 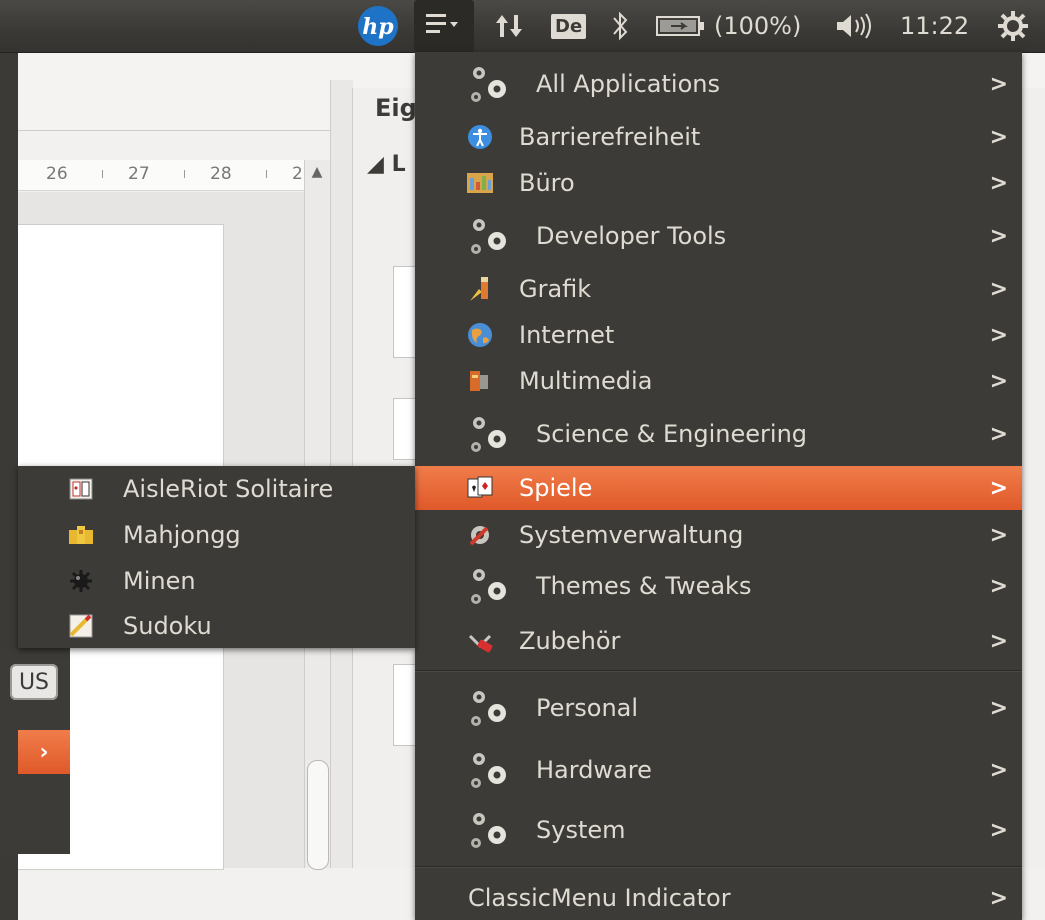 What do you see at coordinates (623, 26) in the screenshot?
I see `bluetooth-icon` at bounding box center [623, 26].